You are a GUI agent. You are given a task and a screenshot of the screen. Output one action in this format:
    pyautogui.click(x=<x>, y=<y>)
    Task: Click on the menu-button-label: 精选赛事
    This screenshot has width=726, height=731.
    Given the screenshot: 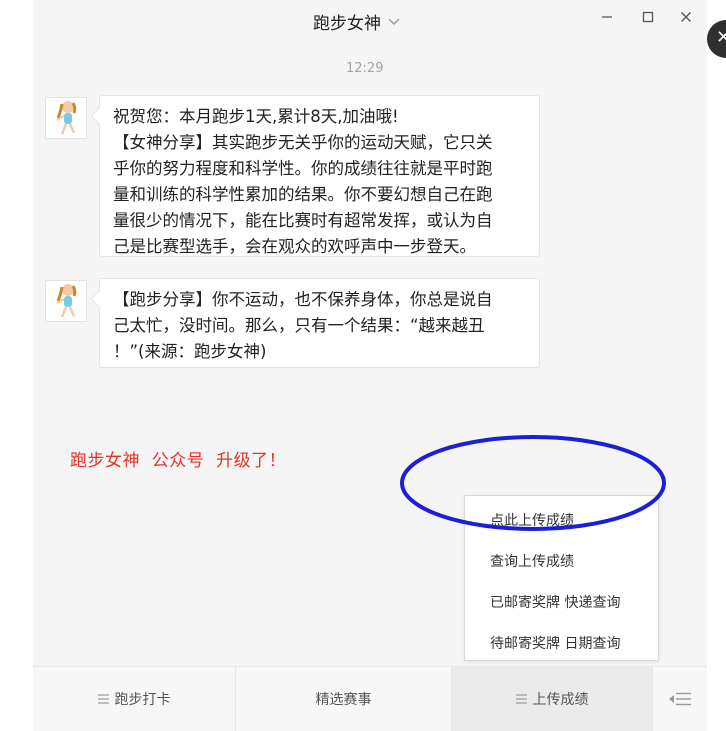 What is the action you would take?
    pyautogui.click(x=343, y=700)
    